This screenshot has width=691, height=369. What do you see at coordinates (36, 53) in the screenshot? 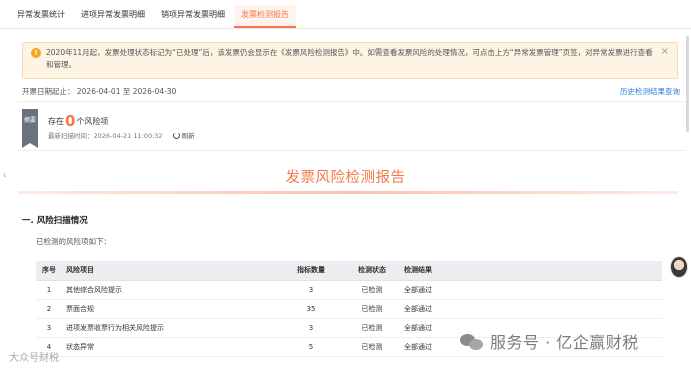
I see `warning-icon: !` at bounding box center [36, 53].